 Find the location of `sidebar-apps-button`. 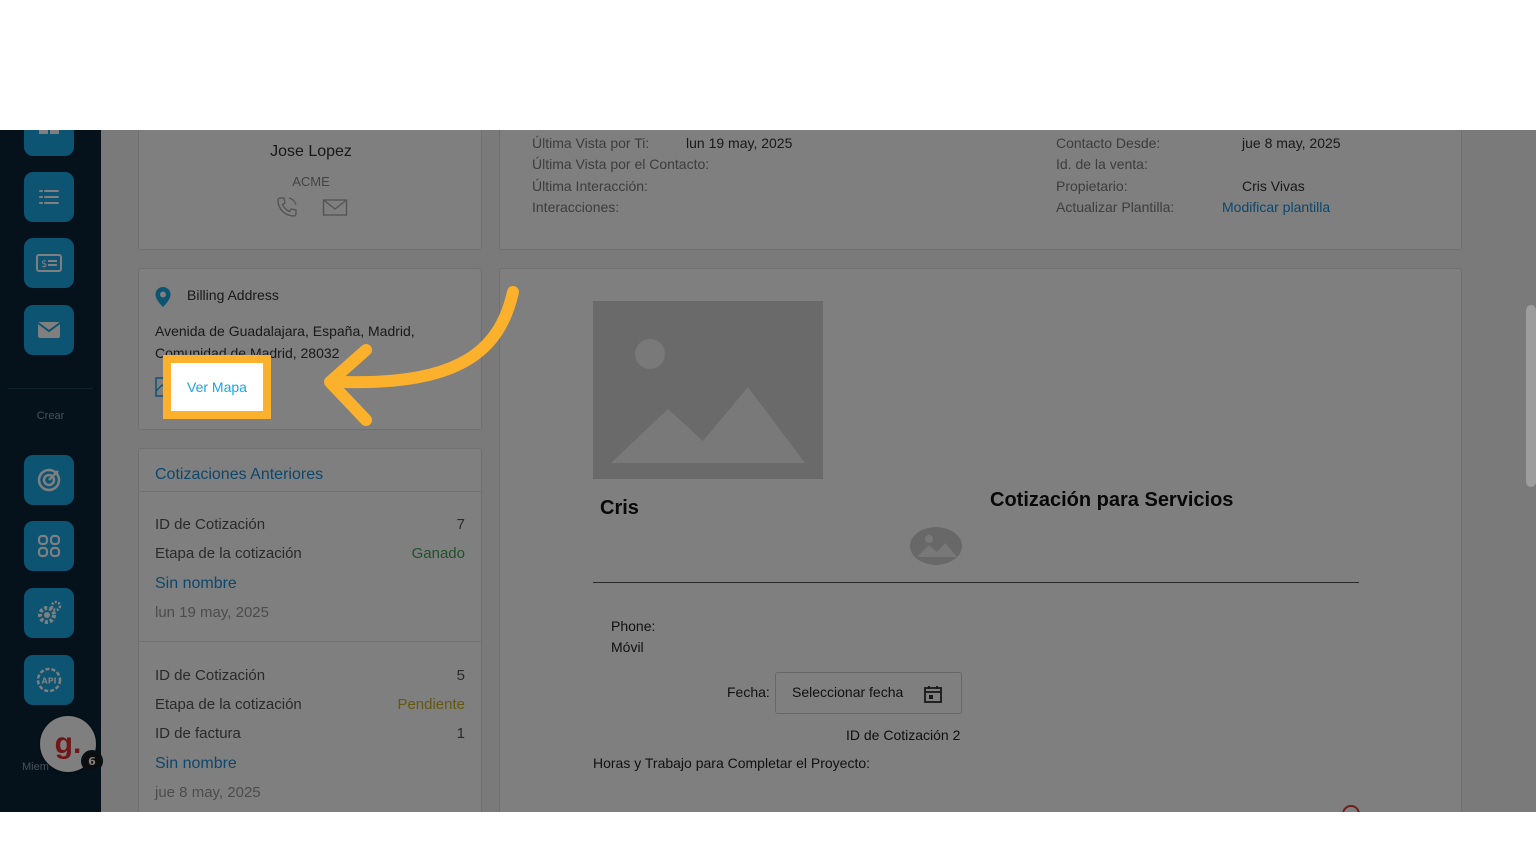

sidebar-apps-button is located at coordinates (49, 546).